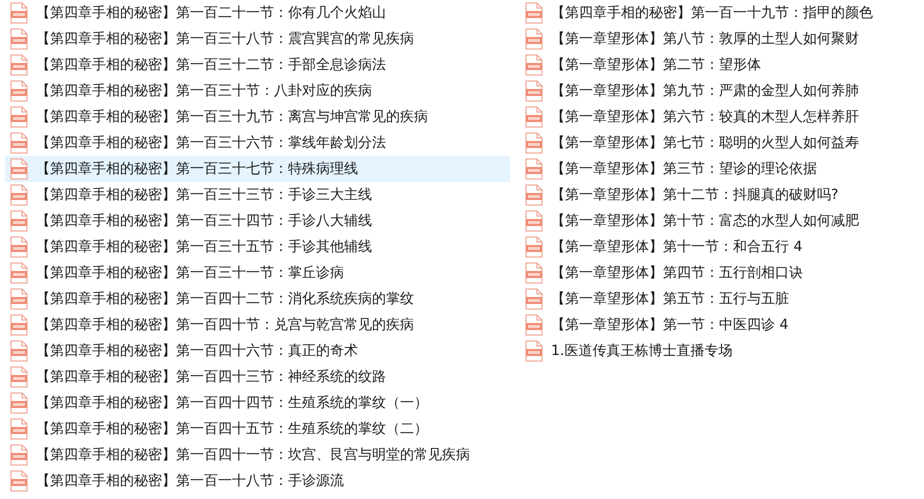 This screenshot has width=924, height=499. What do you see at coordinates (211, 143) in the screenshot?
I see `file-name: 【第四章手相的秘密】第一百三十六节：掌线年龄划分法` at bounding box center [211, 143].